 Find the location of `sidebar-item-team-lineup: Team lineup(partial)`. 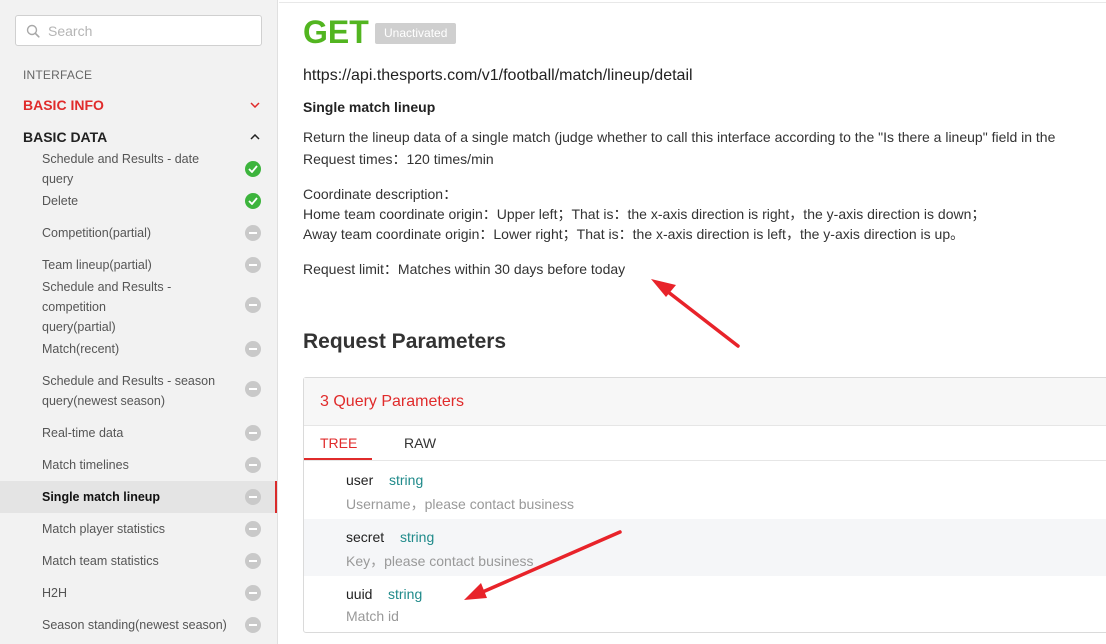

sidebar-item-team-lineup: Team lineup(partial) is located at coordinates (138, 265).